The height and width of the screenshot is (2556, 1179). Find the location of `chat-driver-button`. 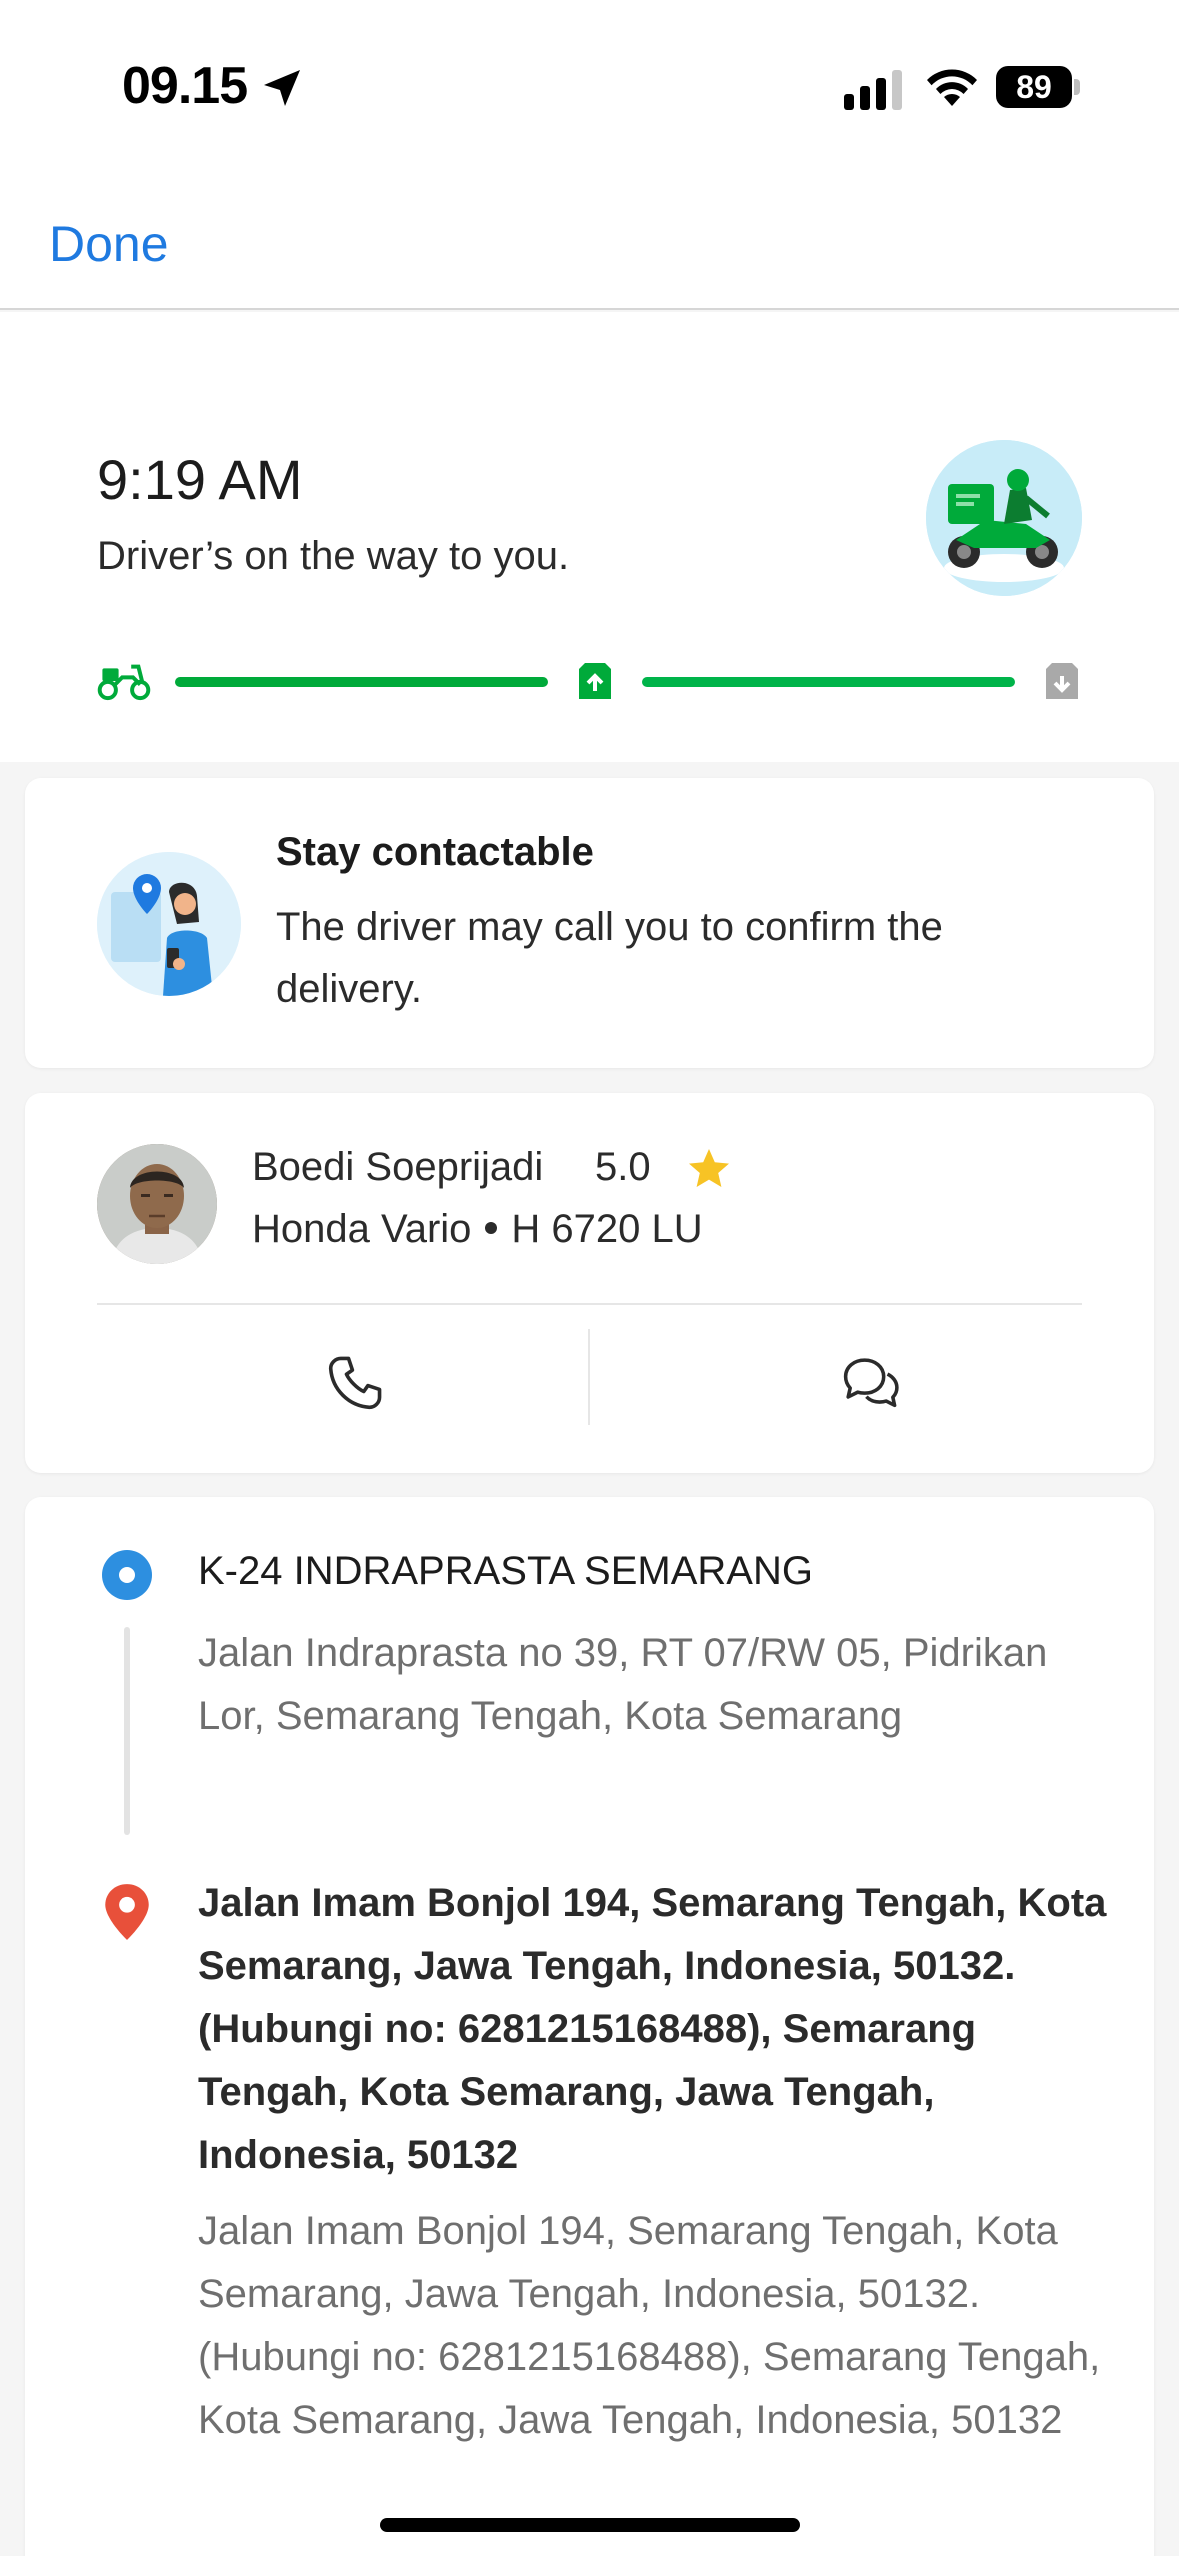

chat-driver-button is located at coordinates (871, 1383).